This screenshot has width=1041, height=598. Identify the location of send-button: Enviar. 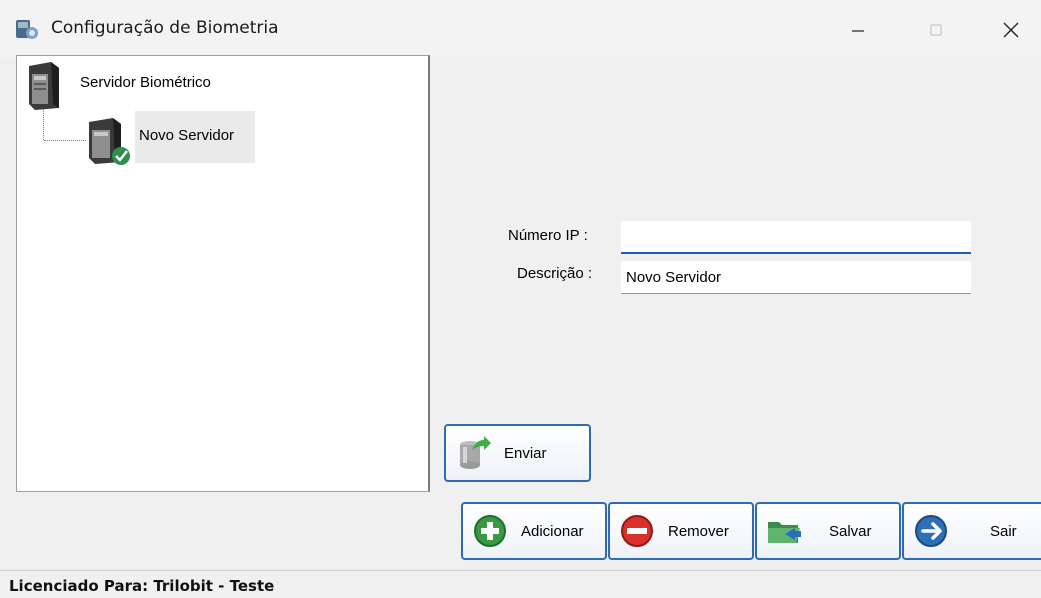
(517, 453).